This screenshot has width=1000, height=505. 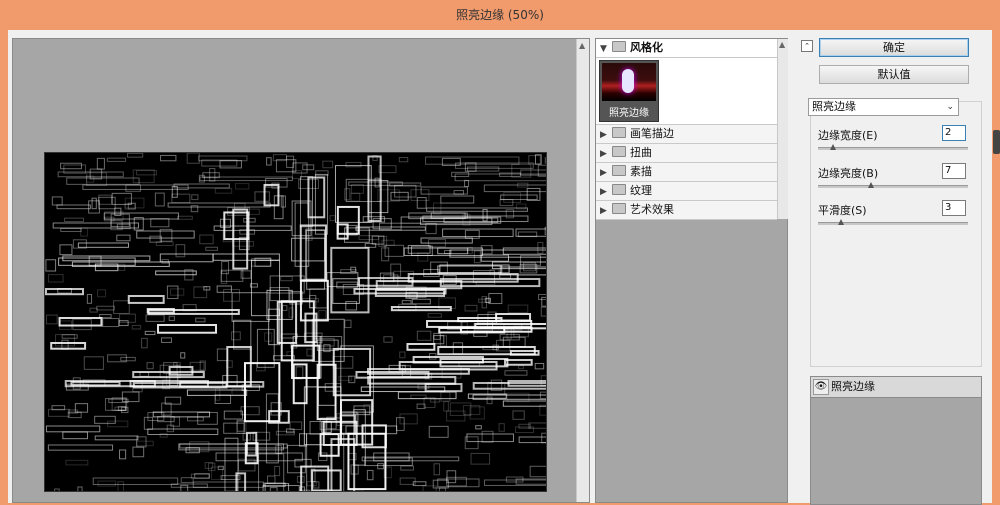 What do you see at coordinates (840, 222) in the screenshot?
I see `smoothness-slider-thumb` at bounding box center [840, 222].